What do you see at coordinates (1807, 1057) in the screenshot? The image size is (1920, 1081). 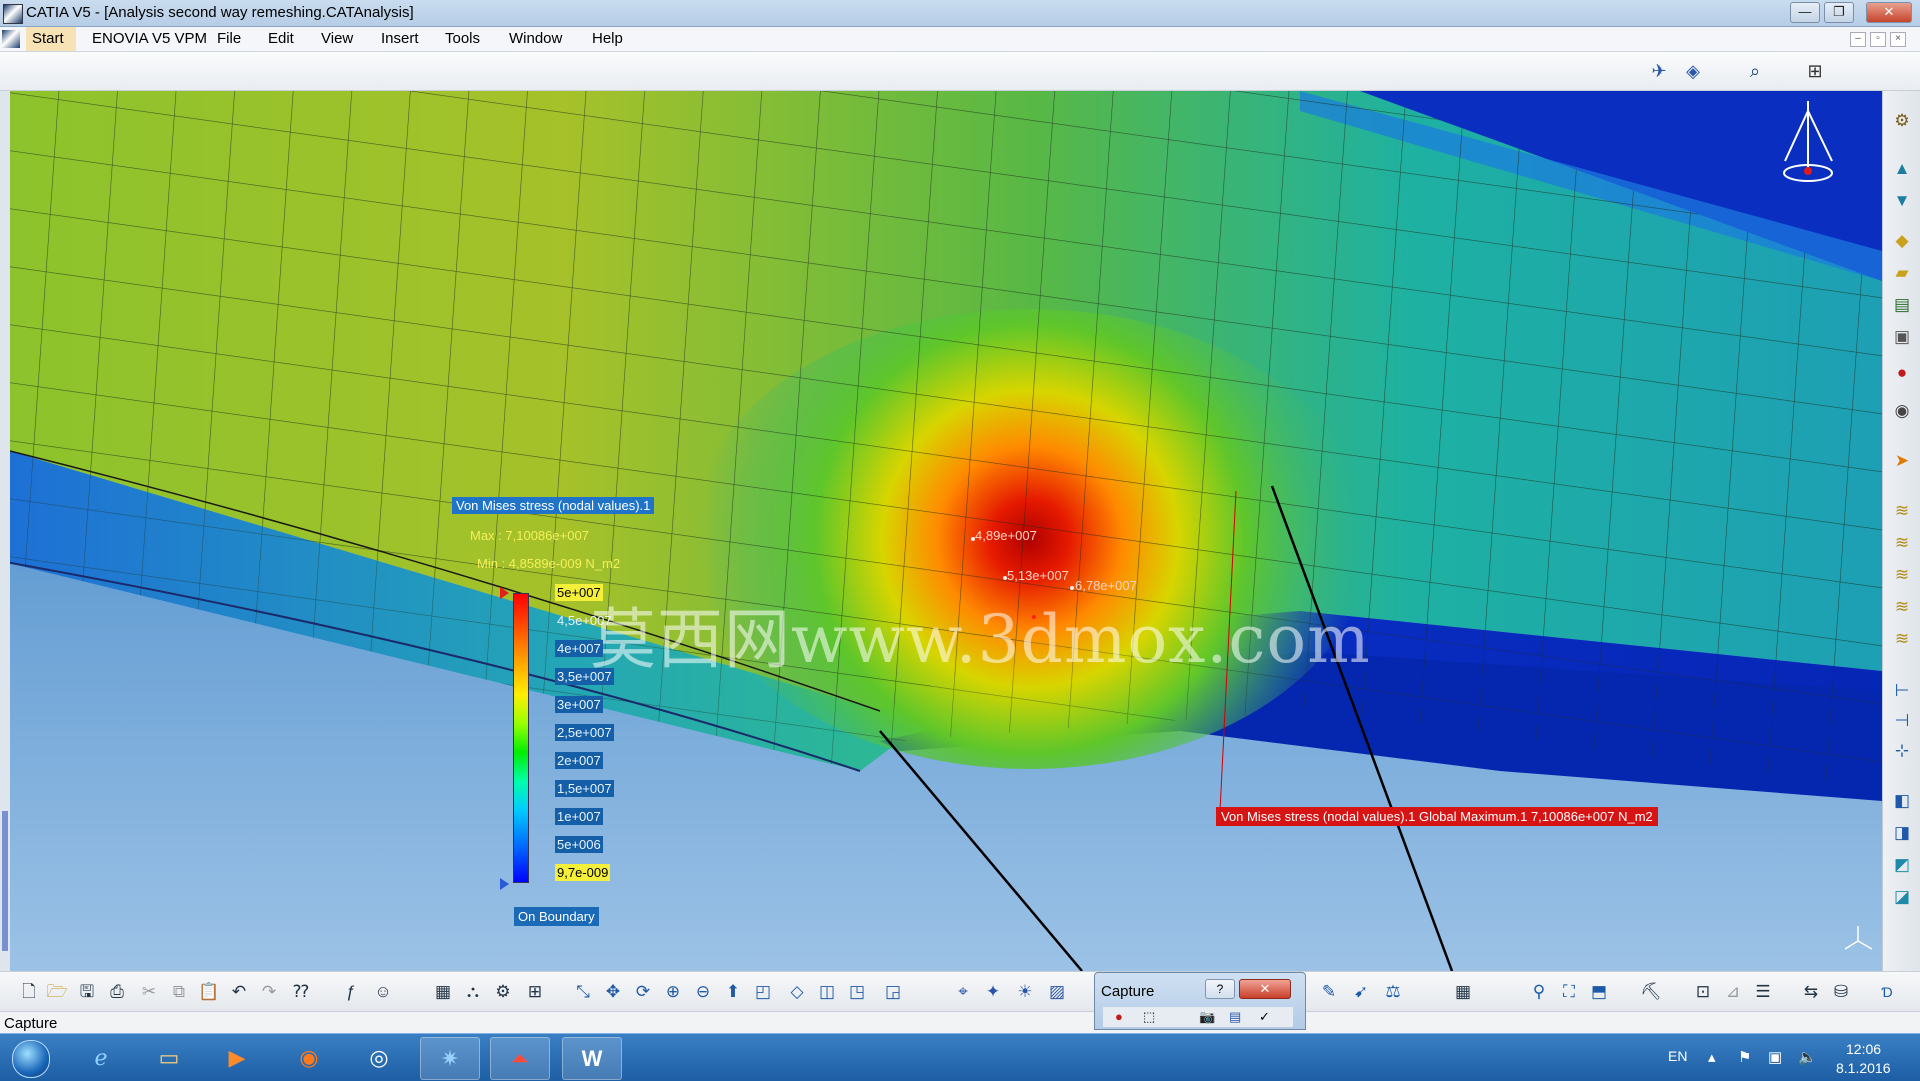 I see `volume-icon: 🔈` at bounding box center [1807, 1057].